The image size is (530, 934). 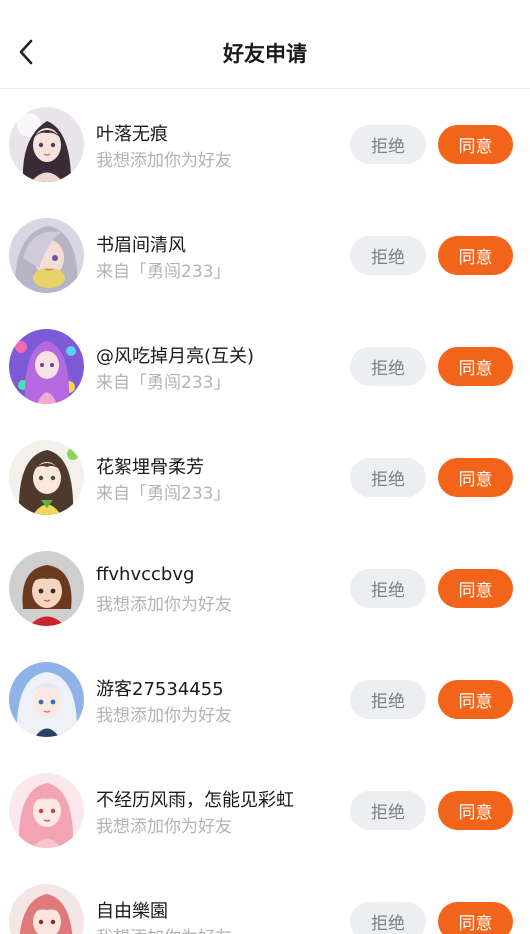 I want to click on request-row: 书眉间清风 来自「勇闯233」 拒绝 同意, so click(x=265, y=255).